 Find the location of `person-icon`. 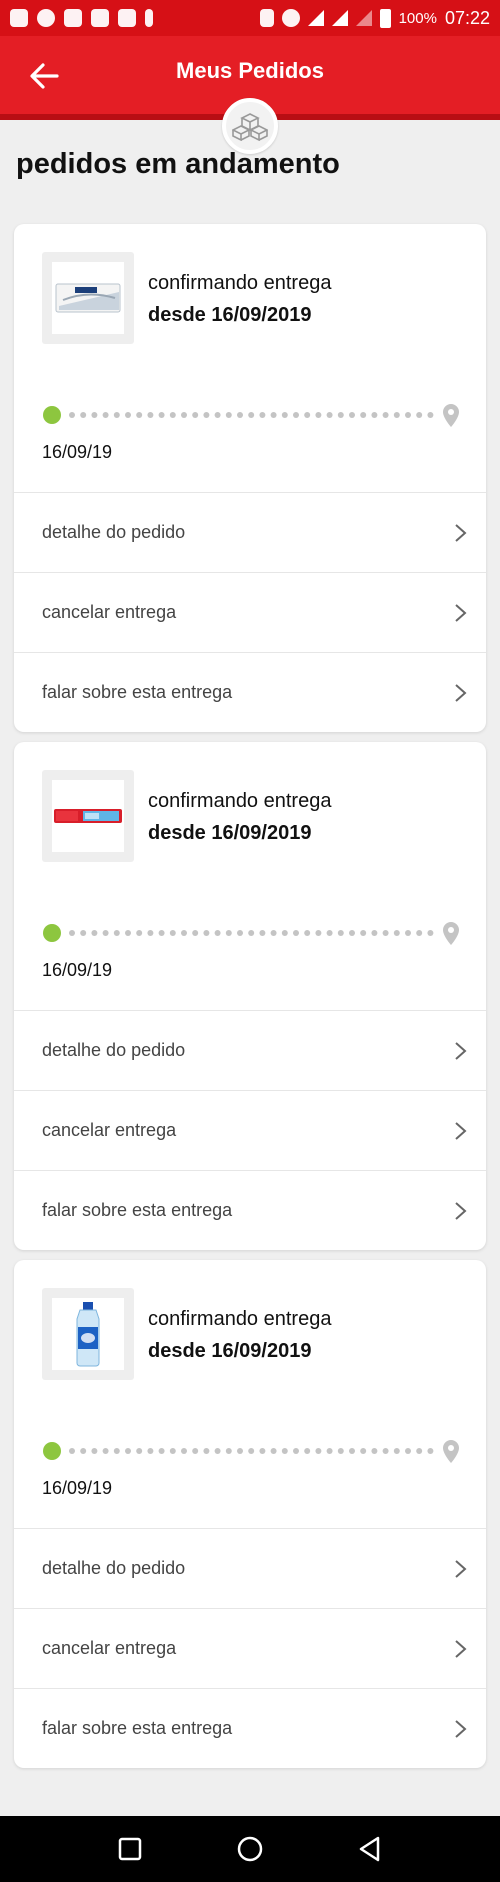

person-icon is located at coordinates (149, 18).